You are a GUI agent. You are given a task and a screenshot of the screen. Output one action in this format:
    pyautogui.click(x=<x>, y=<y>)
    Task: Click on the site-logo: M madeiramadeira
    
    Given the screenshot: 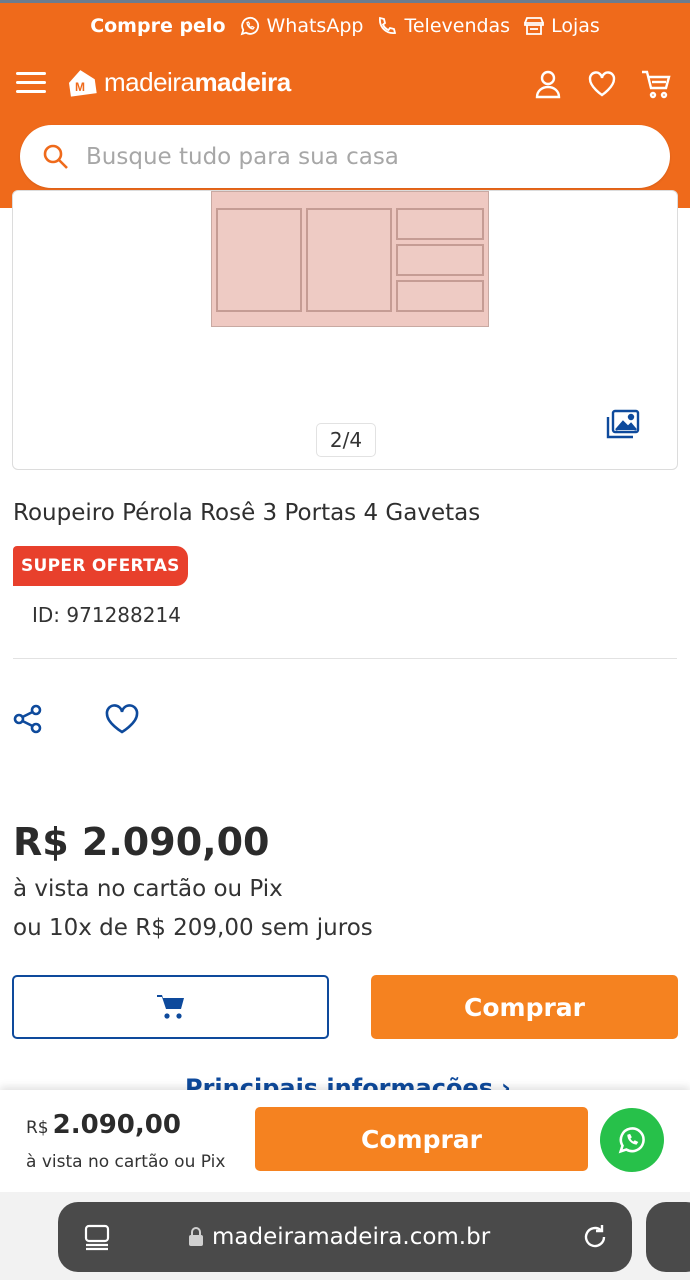 What is the action you would take?
    pyautogui.click(x=178, y=82)
    